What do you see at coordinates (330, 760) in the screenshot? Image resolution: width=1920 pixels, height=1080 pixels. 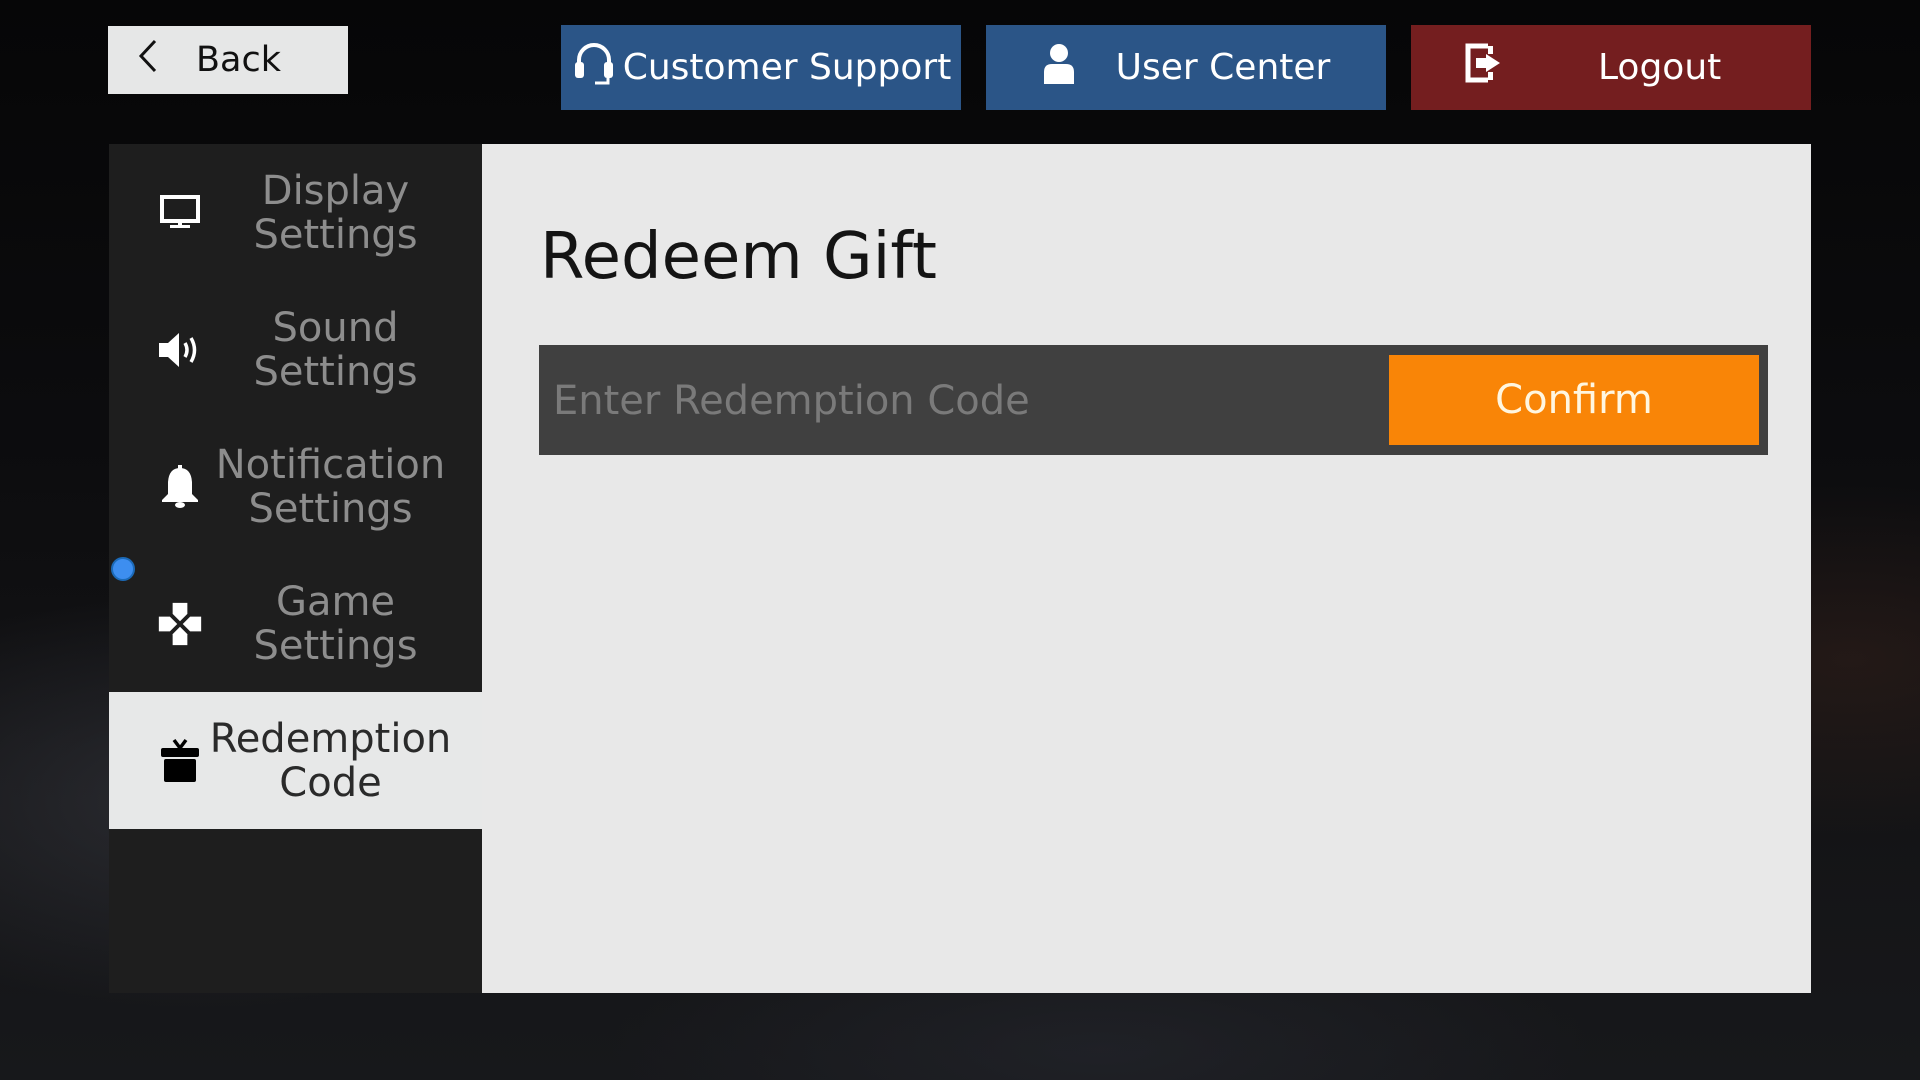 I see `sidebar-item-label: Redemption Code` at bounding box center [330, 760].